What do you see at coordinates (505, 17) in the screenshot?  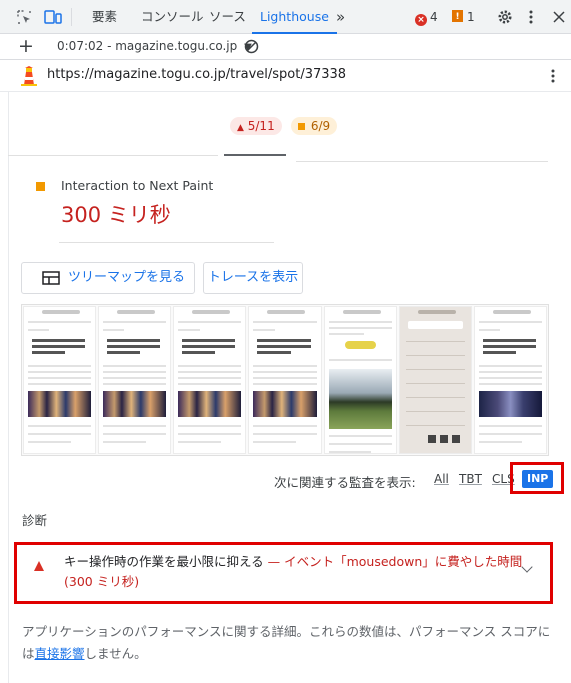 I see `settings-gear-icon` at bounding box center [505, 17].